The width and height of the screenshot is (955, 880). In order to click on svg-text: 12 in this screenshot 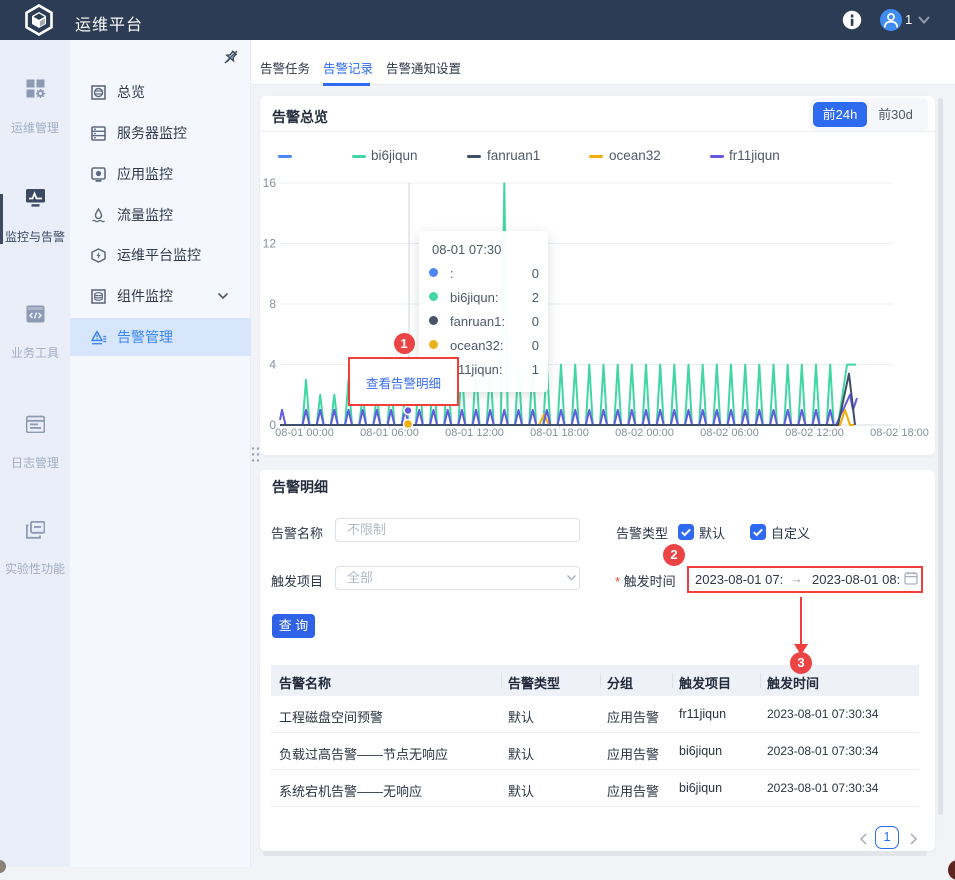, I will do `click(270, 244)`.